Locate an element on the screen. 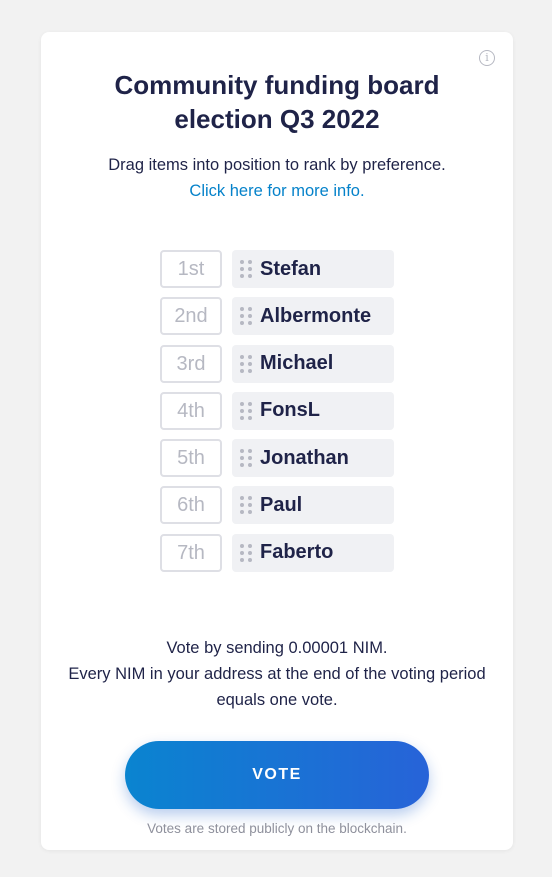 This screenshot has height=877, width=552. candidate-name: Faberto is located at coordinates (297, 552).